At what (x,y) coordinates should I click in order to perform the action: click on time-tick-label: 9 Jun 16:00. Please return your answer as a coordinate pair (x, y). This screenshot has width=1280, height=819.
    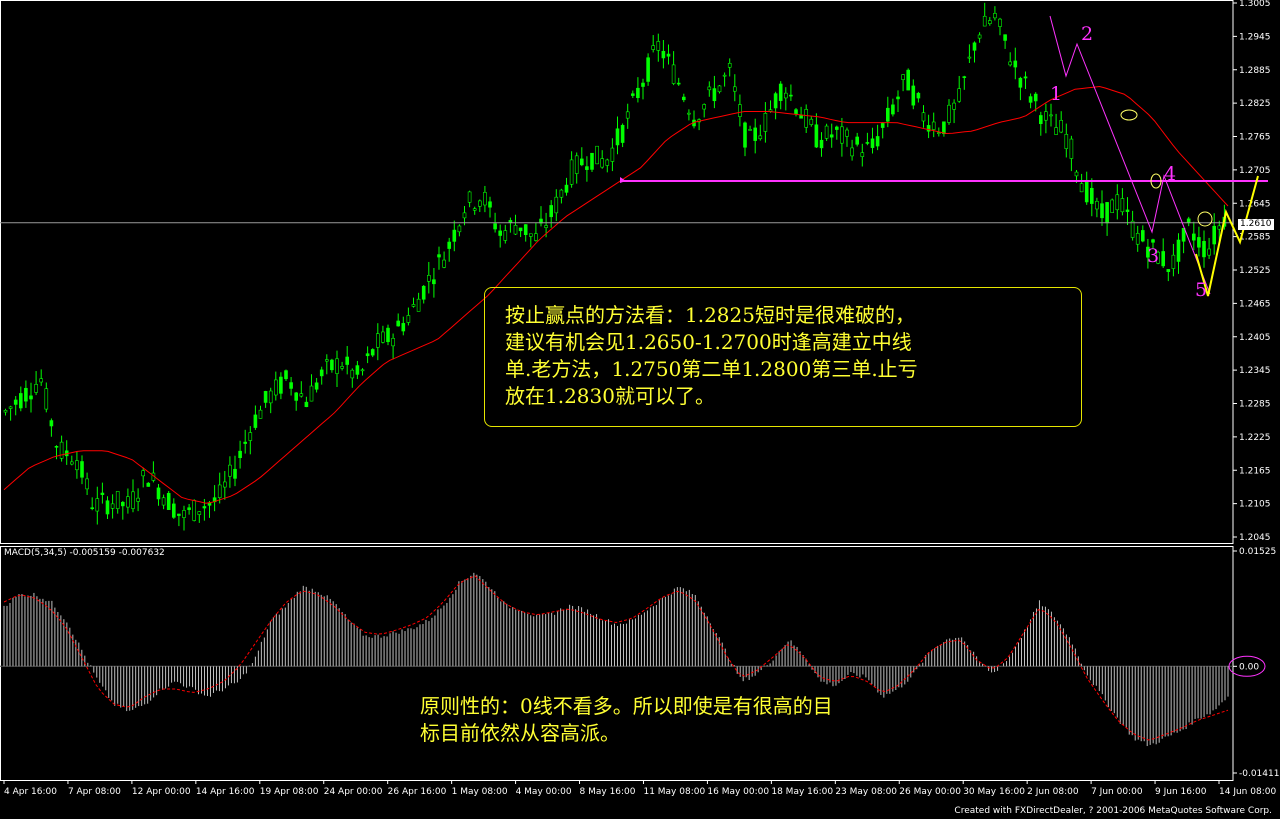
    Looking at the image, I should click on (1181, 792).